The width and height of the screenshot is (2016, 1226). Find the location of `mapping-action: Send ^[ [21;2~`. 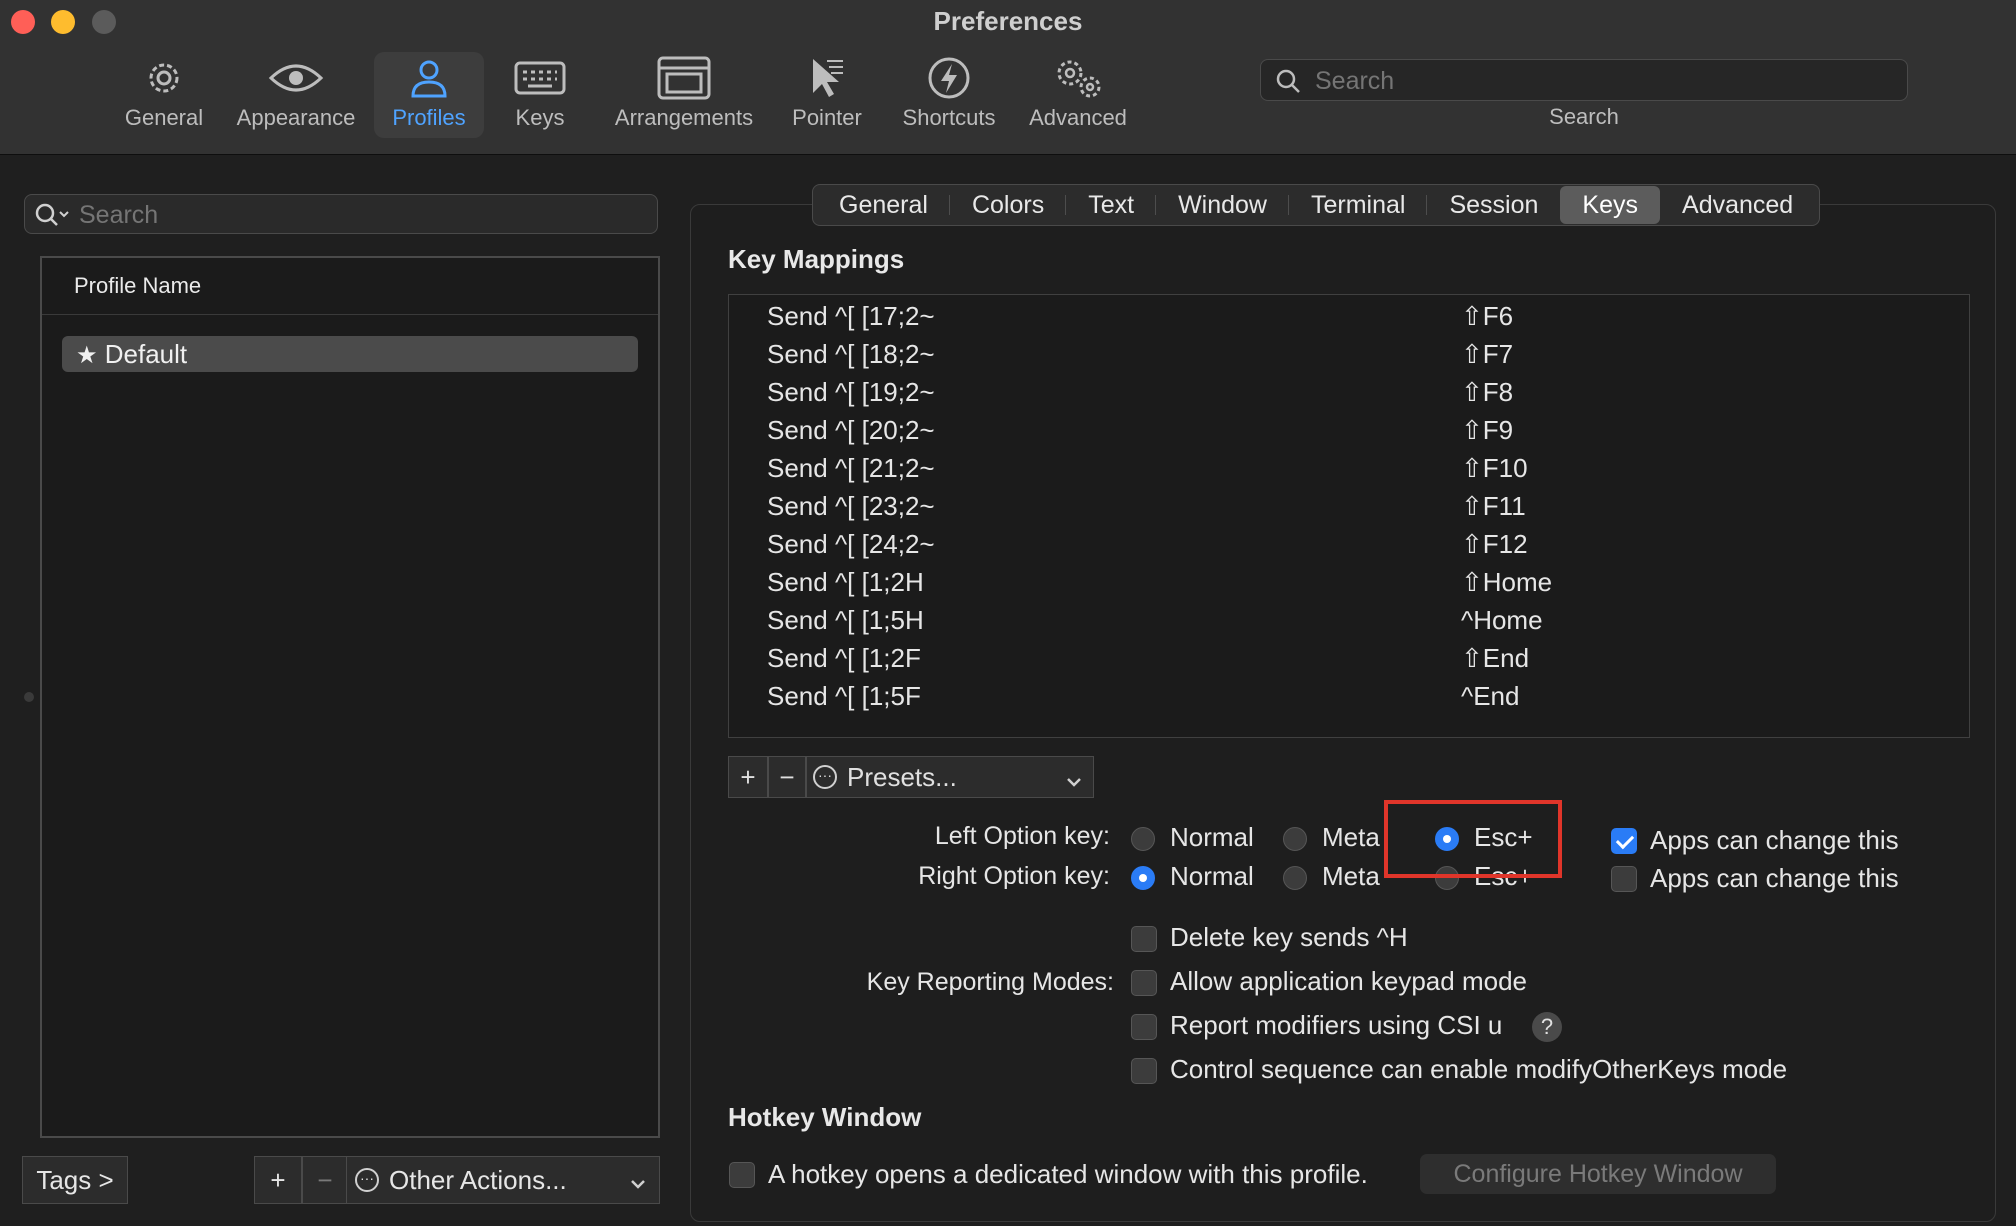

mapping-action: Send ^[ [21;2~ is located at coordinates (851, 468).